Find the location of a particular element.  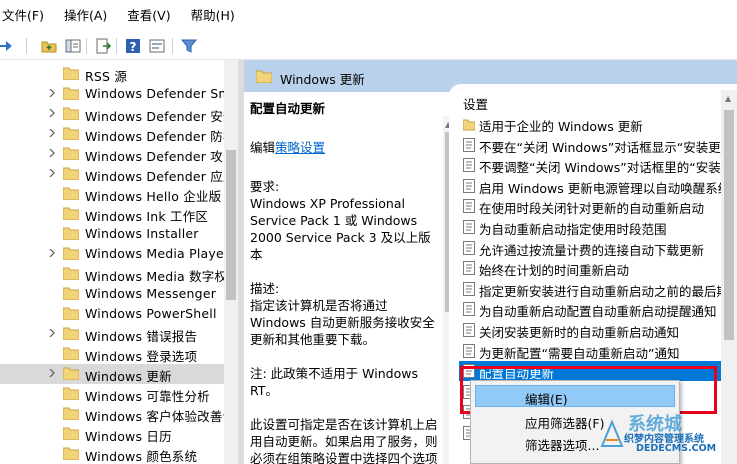

tree-item: Windows Ink 工作区 is located at coordinates (112, 214).